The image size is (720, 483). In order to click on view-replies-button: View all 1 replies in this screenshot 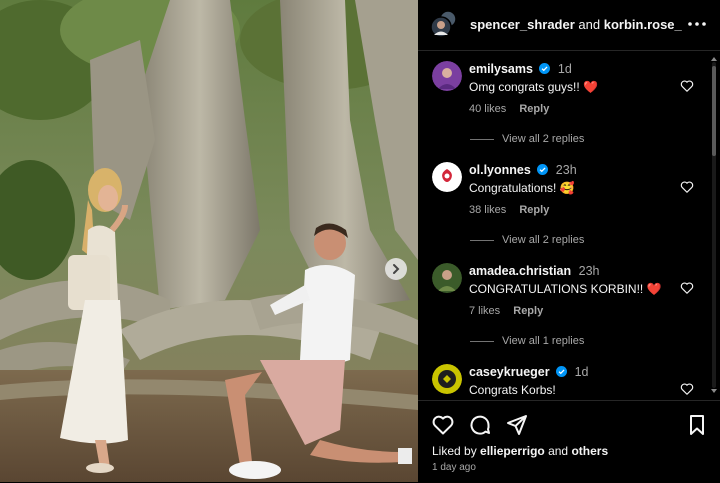, I will do `click(527, 341)`.